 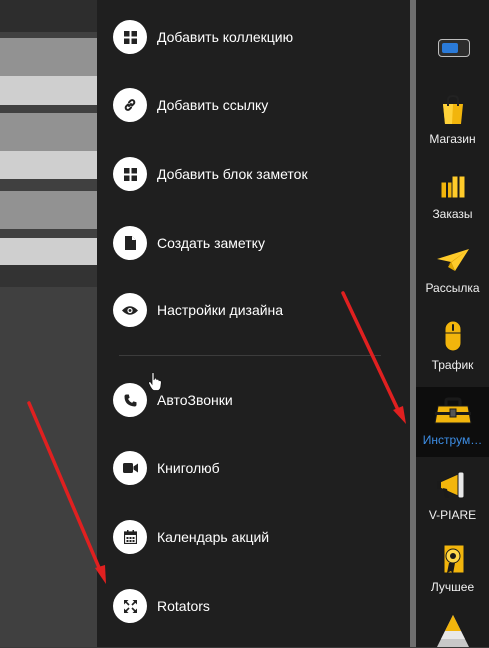 What do you see at coordinates (130, 400) in the screenshot?
I see `phone-icon` at bounding box center [130, 400].